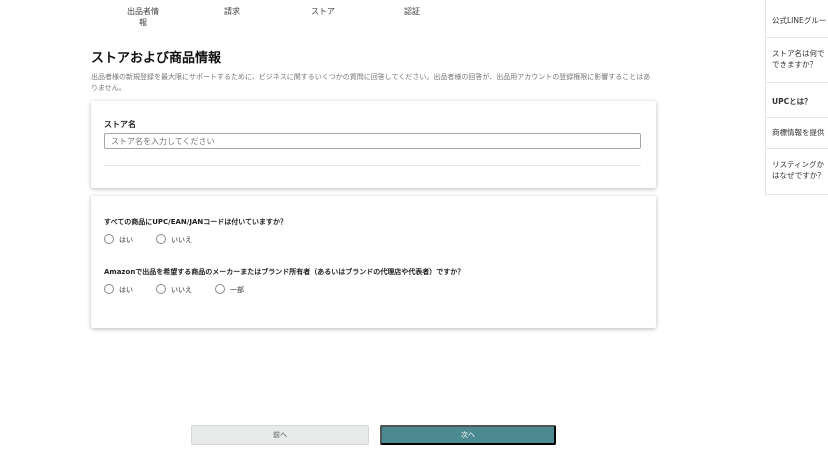 The image size is (828, 466). I want to click on store-name-input, so click(372, 141).